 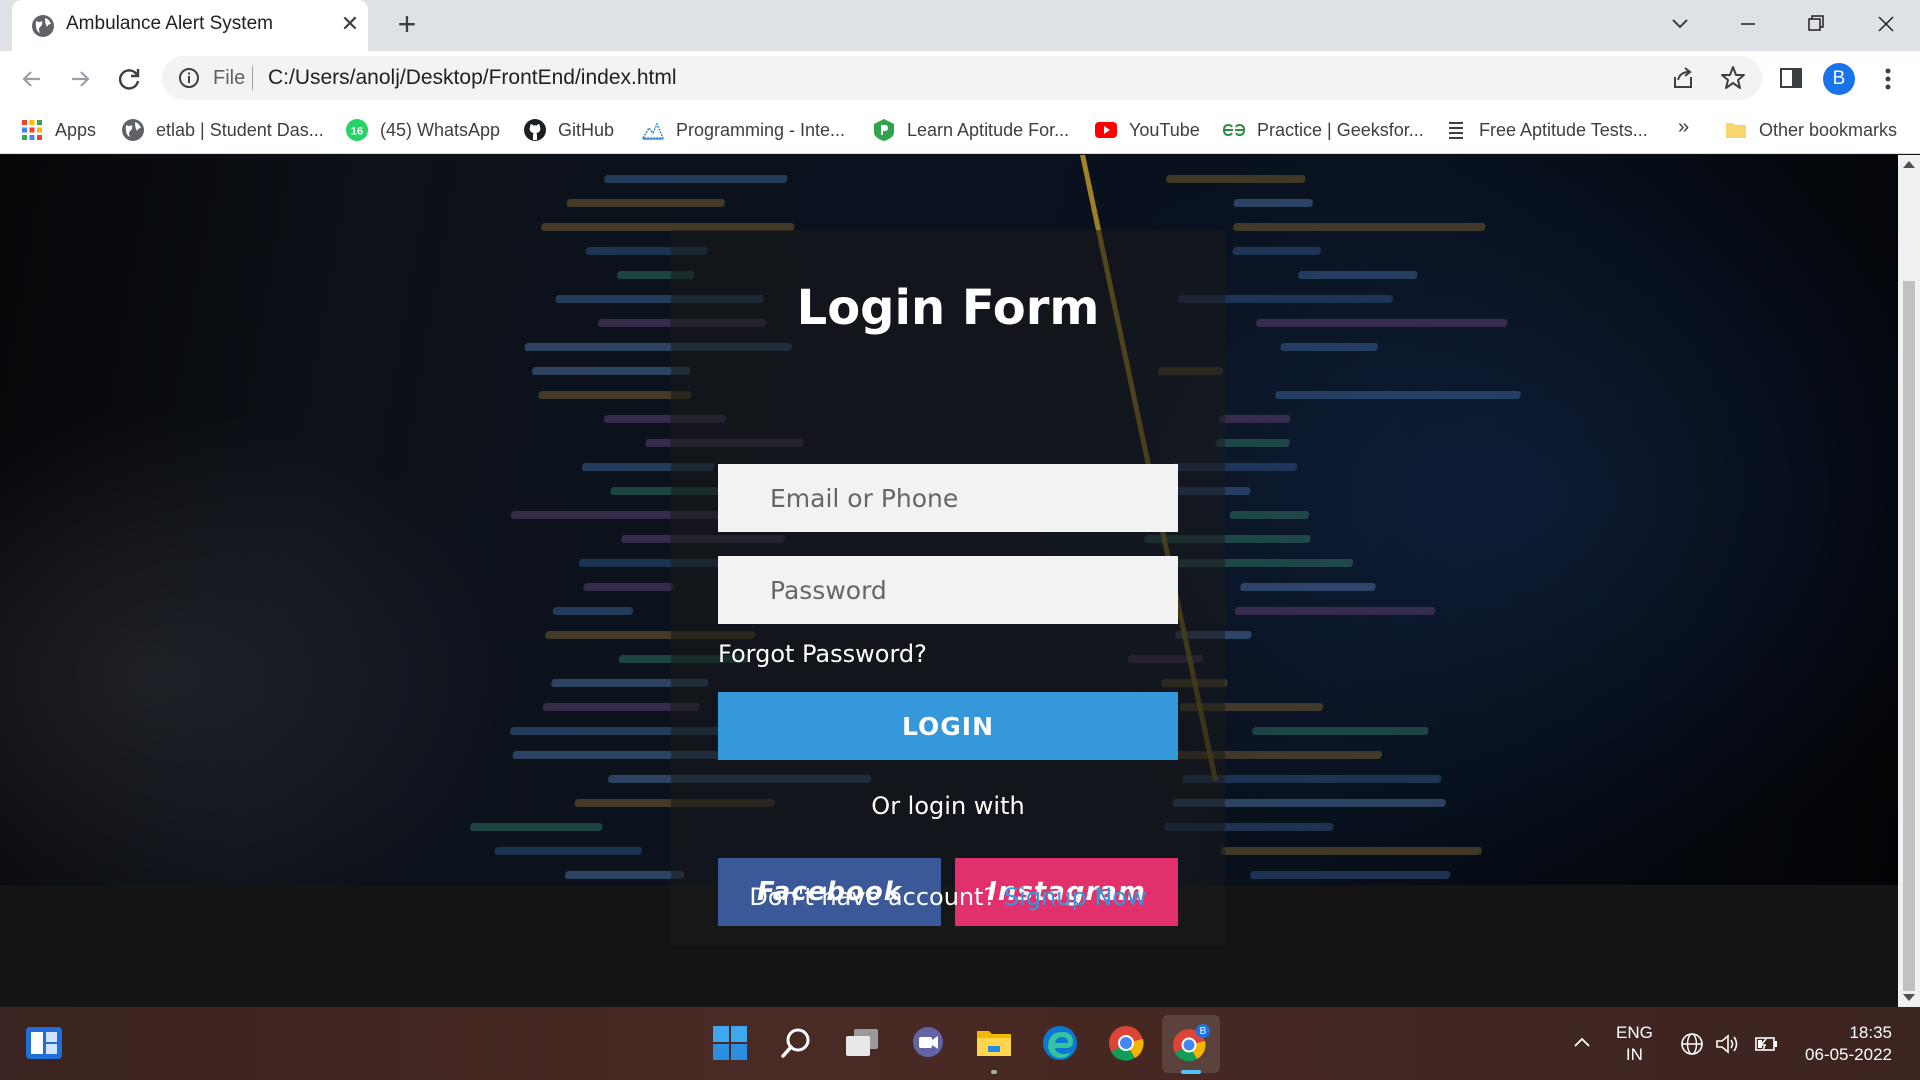 What do you see at coordinates (1106, 130) in the screenshot?
I see `youtube-icon` at bounding box center [1106, 130].